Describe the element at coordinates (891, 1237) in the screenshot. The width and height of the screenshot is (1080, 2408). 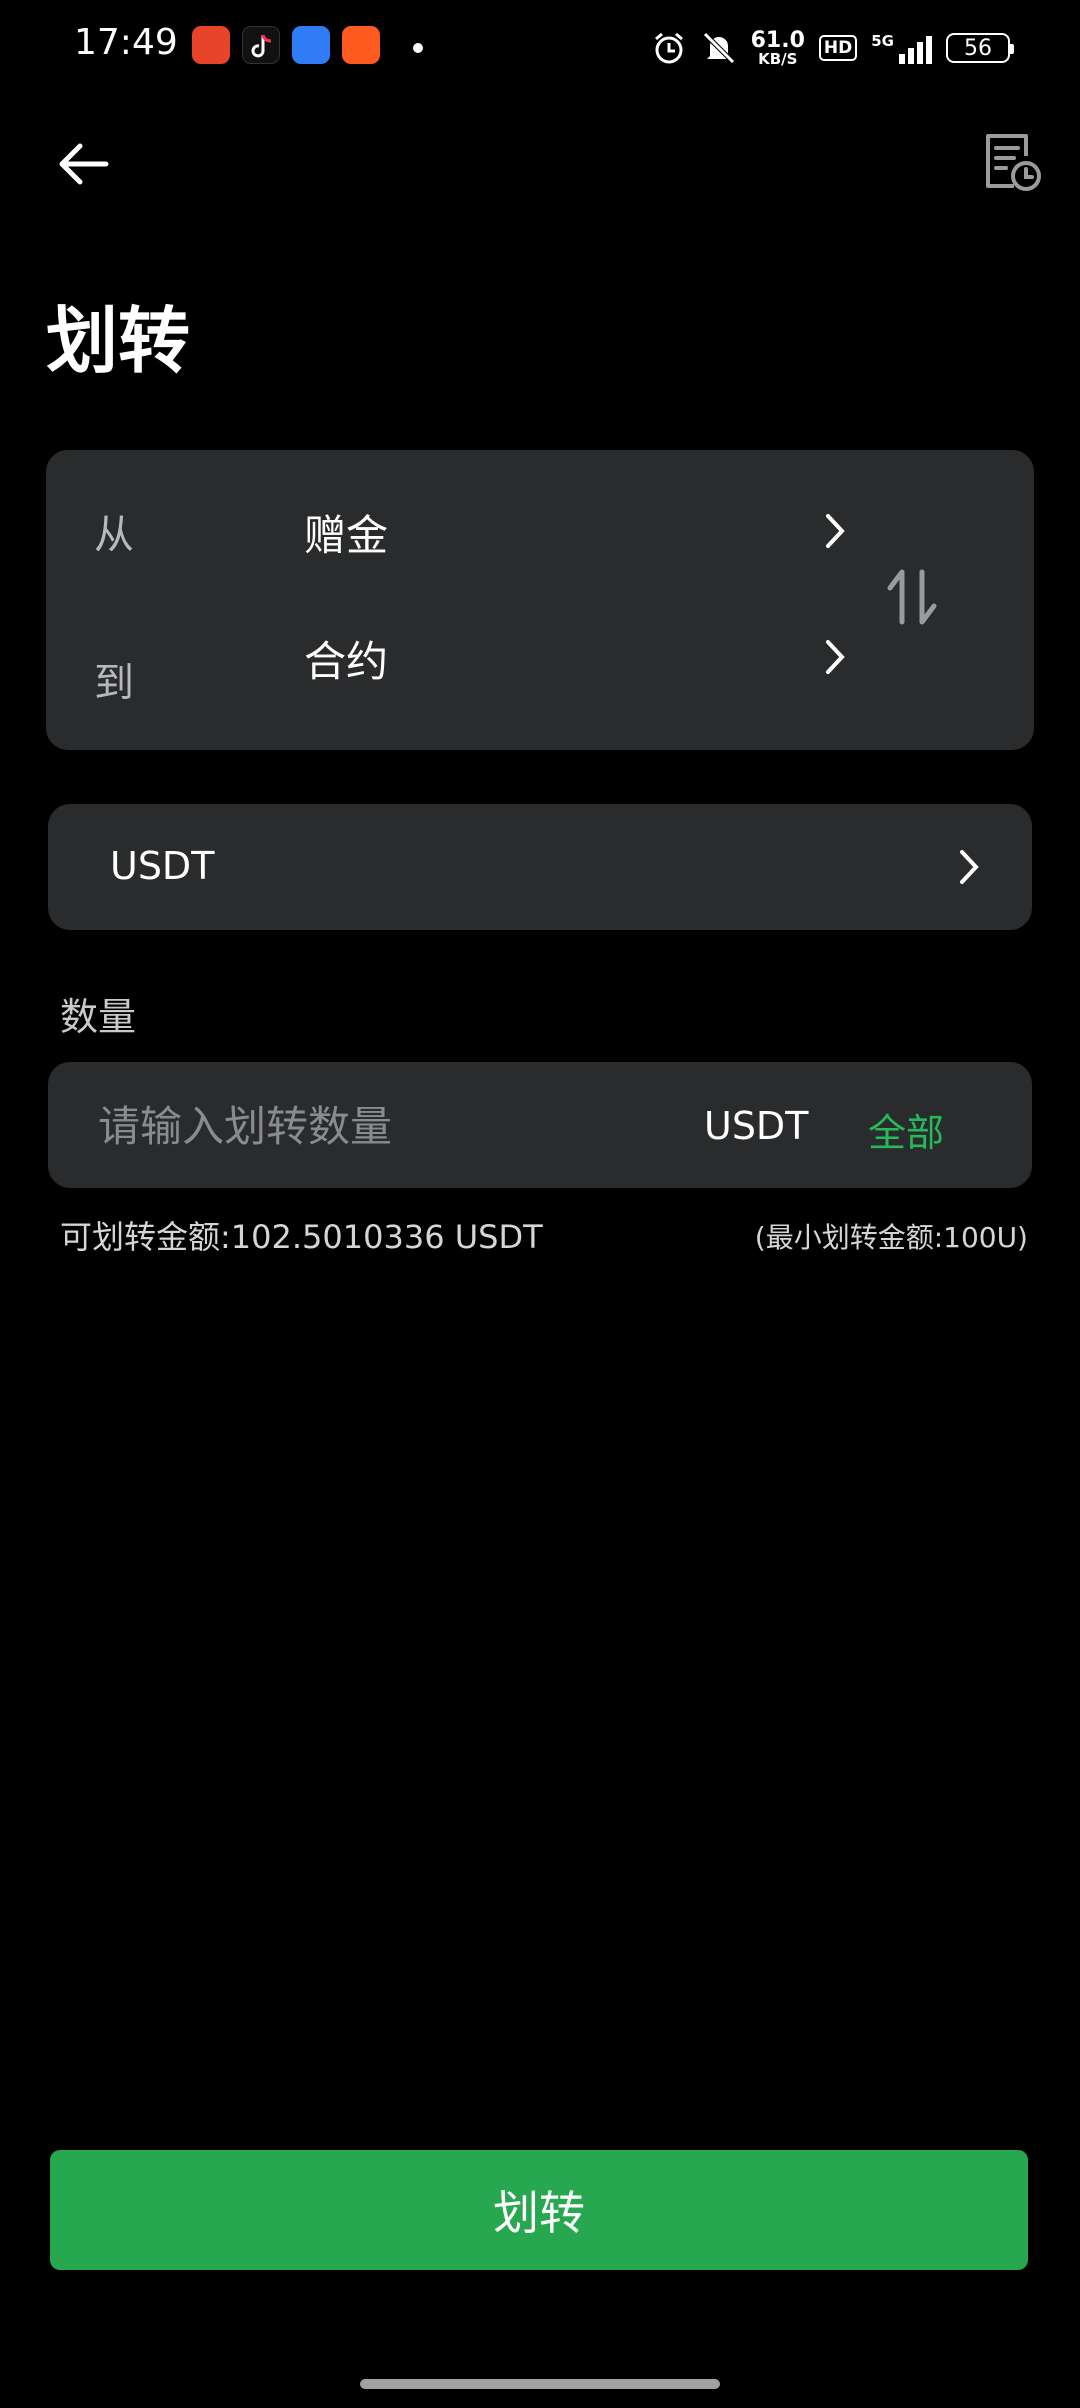
I see `minimum-amount: (最小划转金额:100U)` at that location.